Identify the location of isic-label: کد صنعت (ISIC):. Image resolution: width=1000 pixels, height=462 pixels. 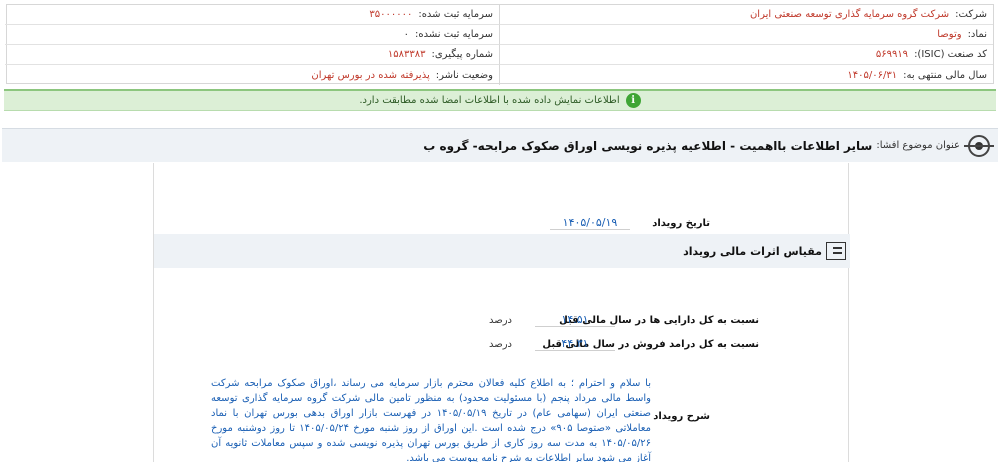
(950, 54).